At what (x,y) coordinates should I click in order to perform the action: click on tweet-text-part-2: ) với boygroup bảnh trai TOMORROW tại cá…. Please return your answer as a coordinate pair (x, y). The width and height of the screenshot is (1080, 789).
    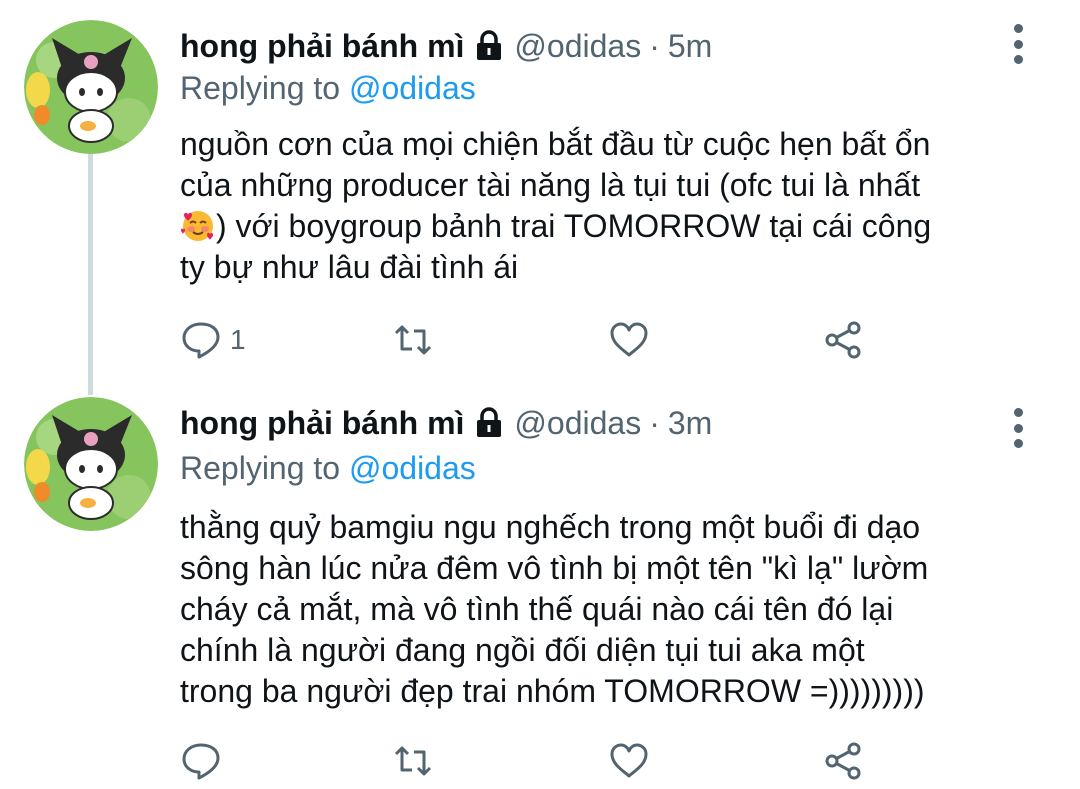
    Looking at the image, I should click on (556, 246).